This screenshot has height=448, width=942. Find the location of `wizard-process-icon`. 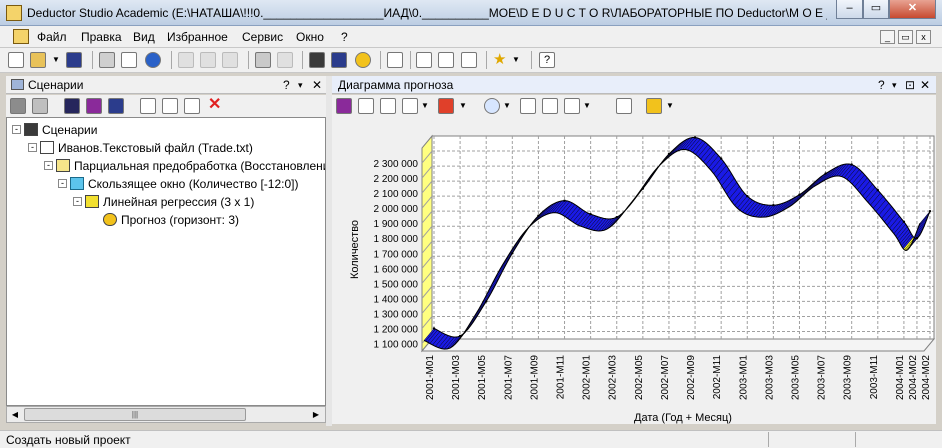

wizard-process-icon is located at coordinates (40, 106).